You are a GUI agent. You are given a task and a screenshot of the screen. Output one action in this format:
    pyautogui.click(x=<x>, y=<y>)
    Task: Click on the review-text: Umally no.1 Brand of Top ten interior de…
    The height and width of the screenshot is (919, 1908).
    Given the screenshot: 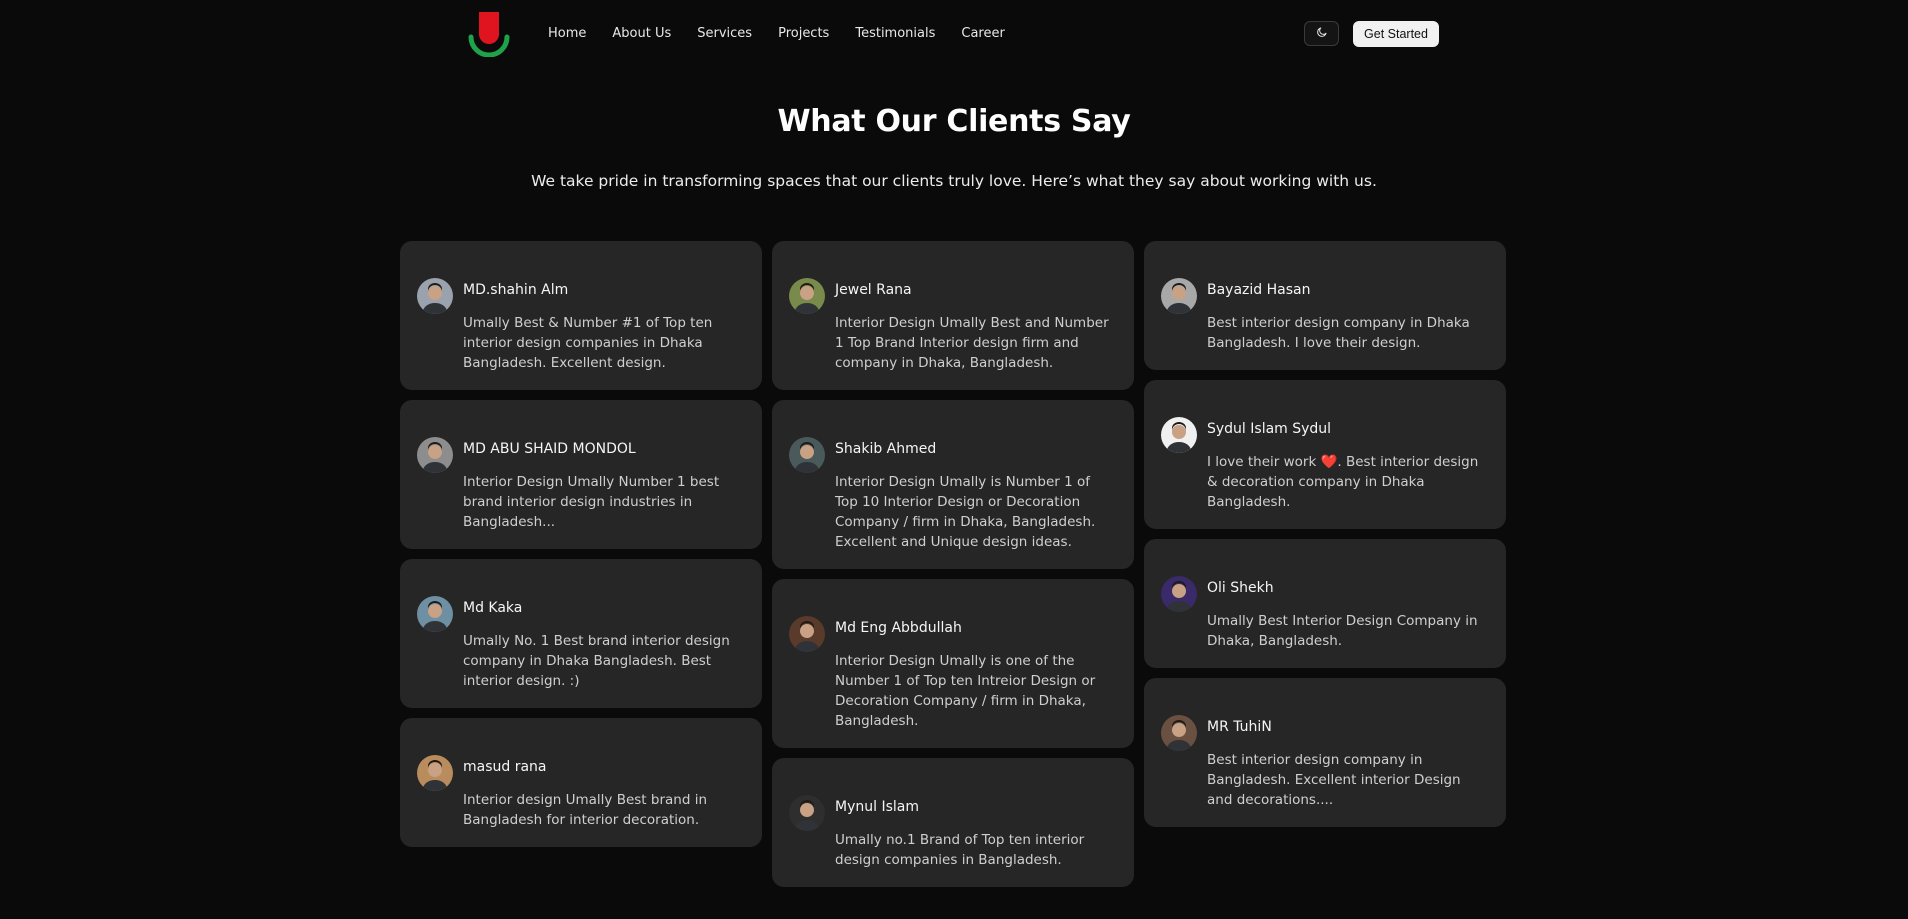 What is the action you would take?
    pyautogui.click(x=960, y=850)
    